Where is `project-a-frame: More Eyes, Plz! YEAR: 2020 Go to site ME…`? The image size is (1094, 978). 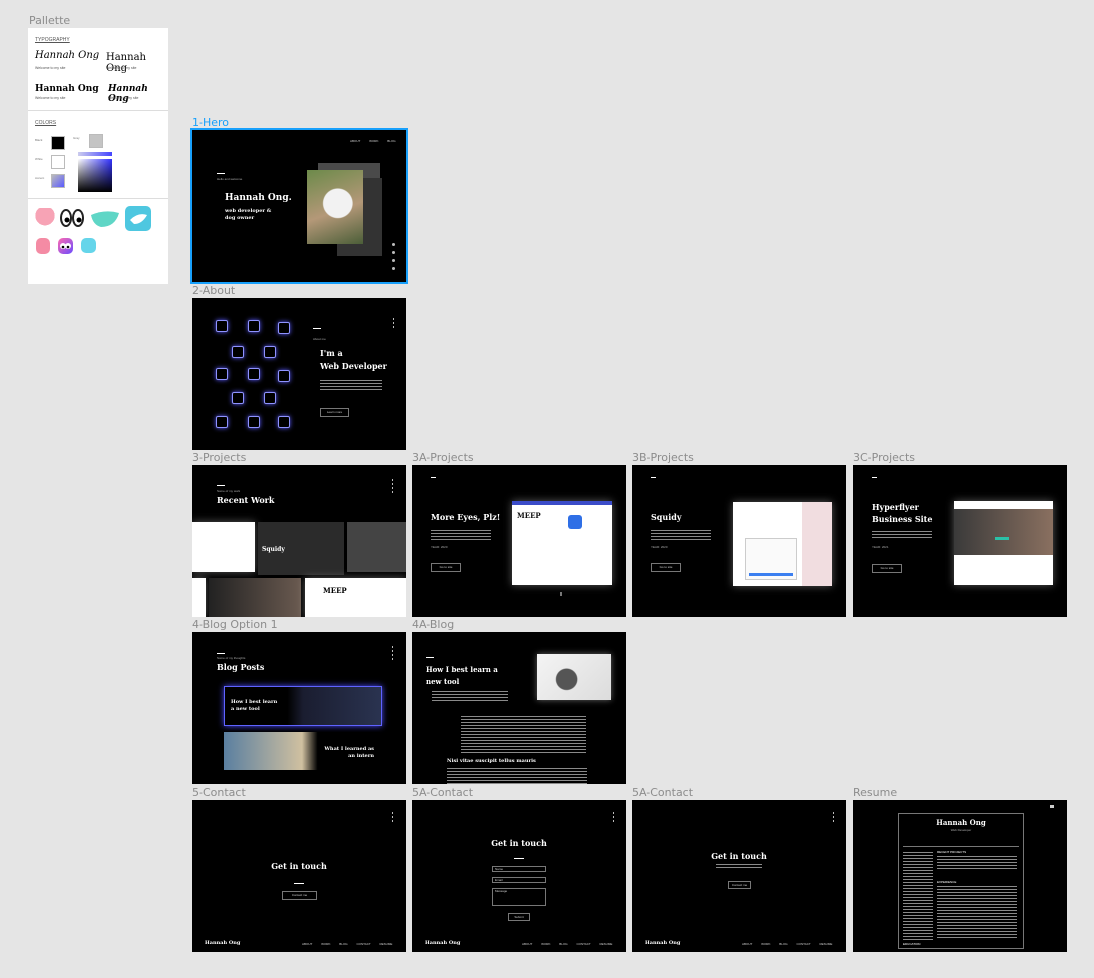 project-a-frame: More Eyes, Plz! YEAR: 2020 Go to site ME… is located at coordinates (519, 541).